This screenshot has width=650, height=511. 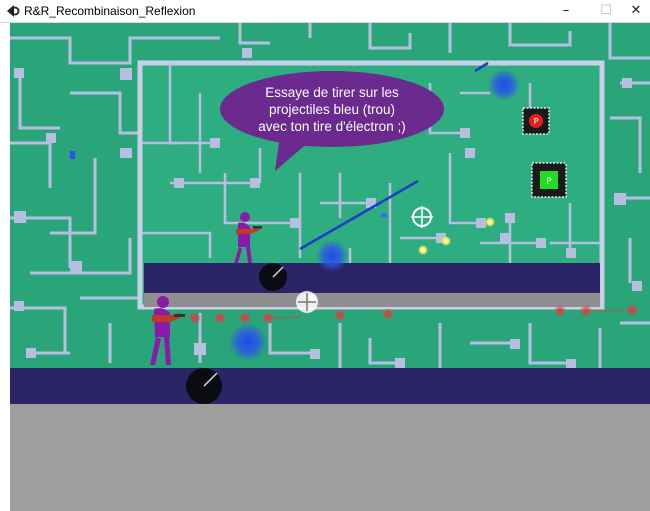 I want to click on tutorial-line-1: Essaye de tirer sur les, so click(x=332, y=92).